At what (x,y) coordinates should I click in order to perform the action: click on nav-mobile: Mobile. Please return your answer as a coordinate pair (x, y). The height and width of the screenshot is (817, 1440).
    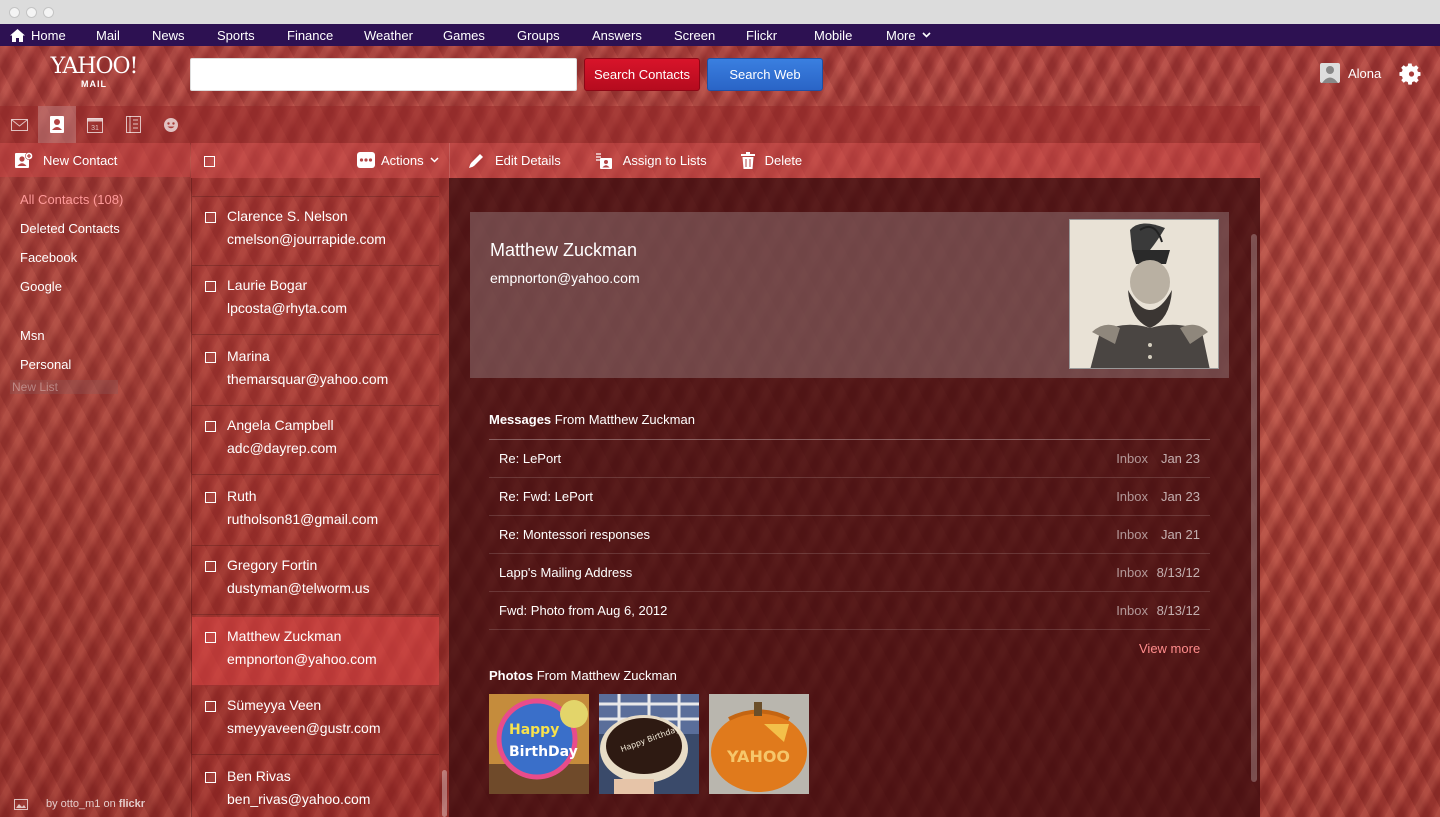
    Looking at the image, I should click on (850, 35).